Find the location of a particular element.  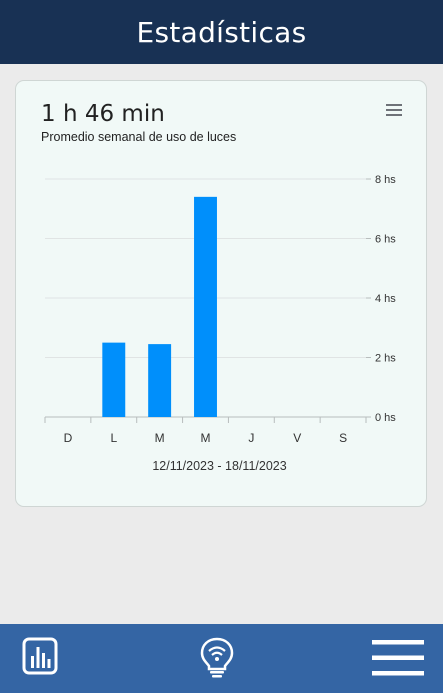

y-tick-label: 6 hs is located at coordinates (385, 240).